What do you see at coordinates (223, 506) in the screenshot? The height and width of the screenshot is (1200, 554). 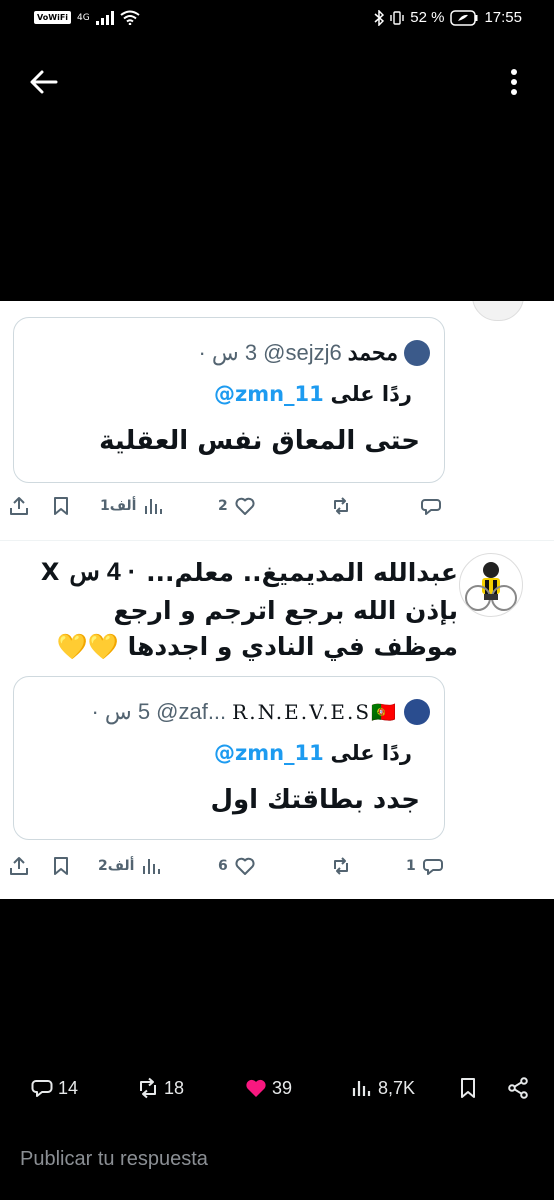 I see `like-count: 2` at bounding box center [223, 506].